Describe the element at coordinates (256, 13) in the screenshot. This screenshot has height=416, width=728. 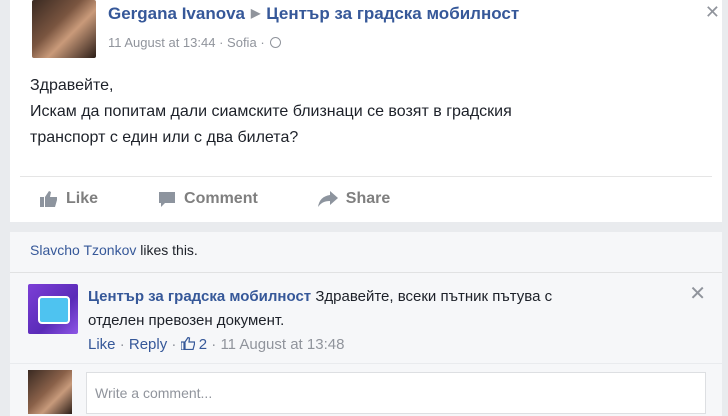
I see `arrow-right-icon: ▶` at that location.